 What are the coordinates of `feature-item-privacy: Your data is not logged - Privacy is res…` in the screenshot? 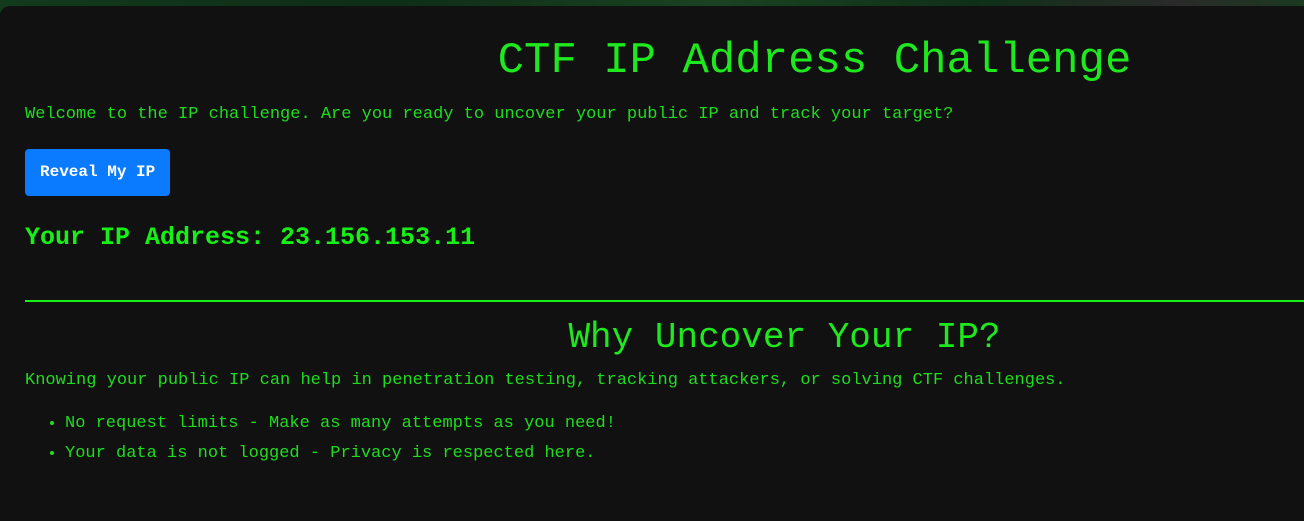 It's located at (684, 454).